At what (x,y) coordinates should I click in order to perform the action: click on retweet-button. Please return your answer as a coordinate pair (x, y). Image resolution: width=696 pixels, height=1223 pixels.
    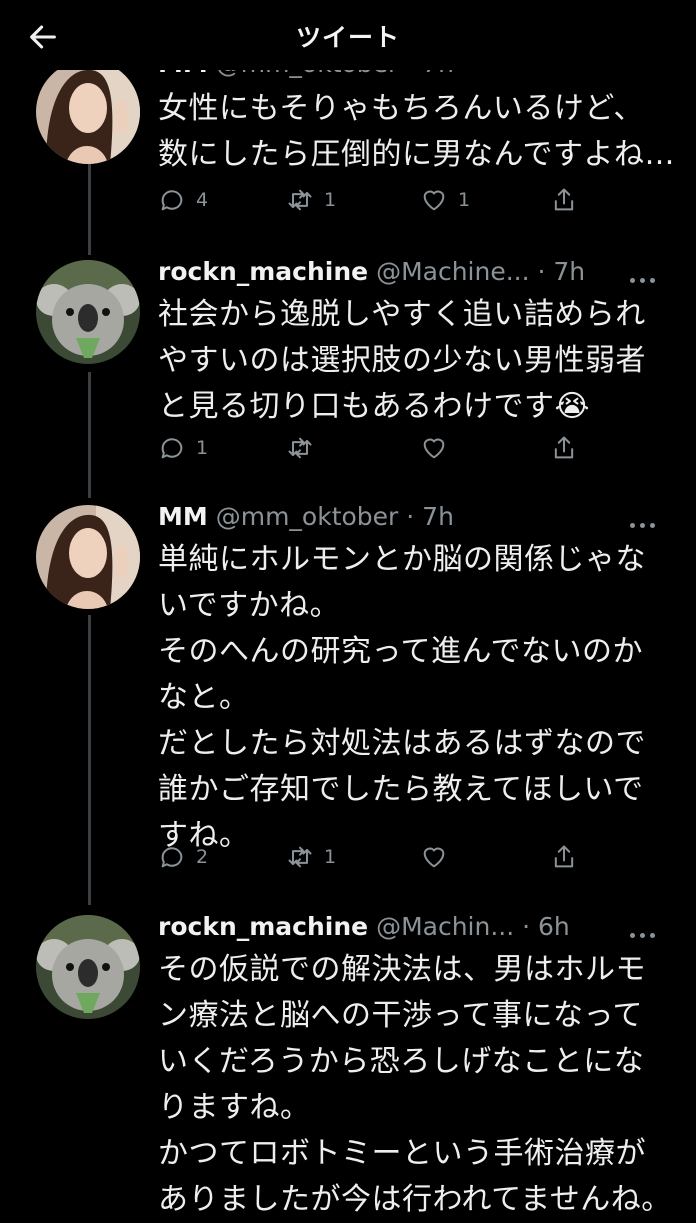
    Looking at the image, I should click on (305, 448).